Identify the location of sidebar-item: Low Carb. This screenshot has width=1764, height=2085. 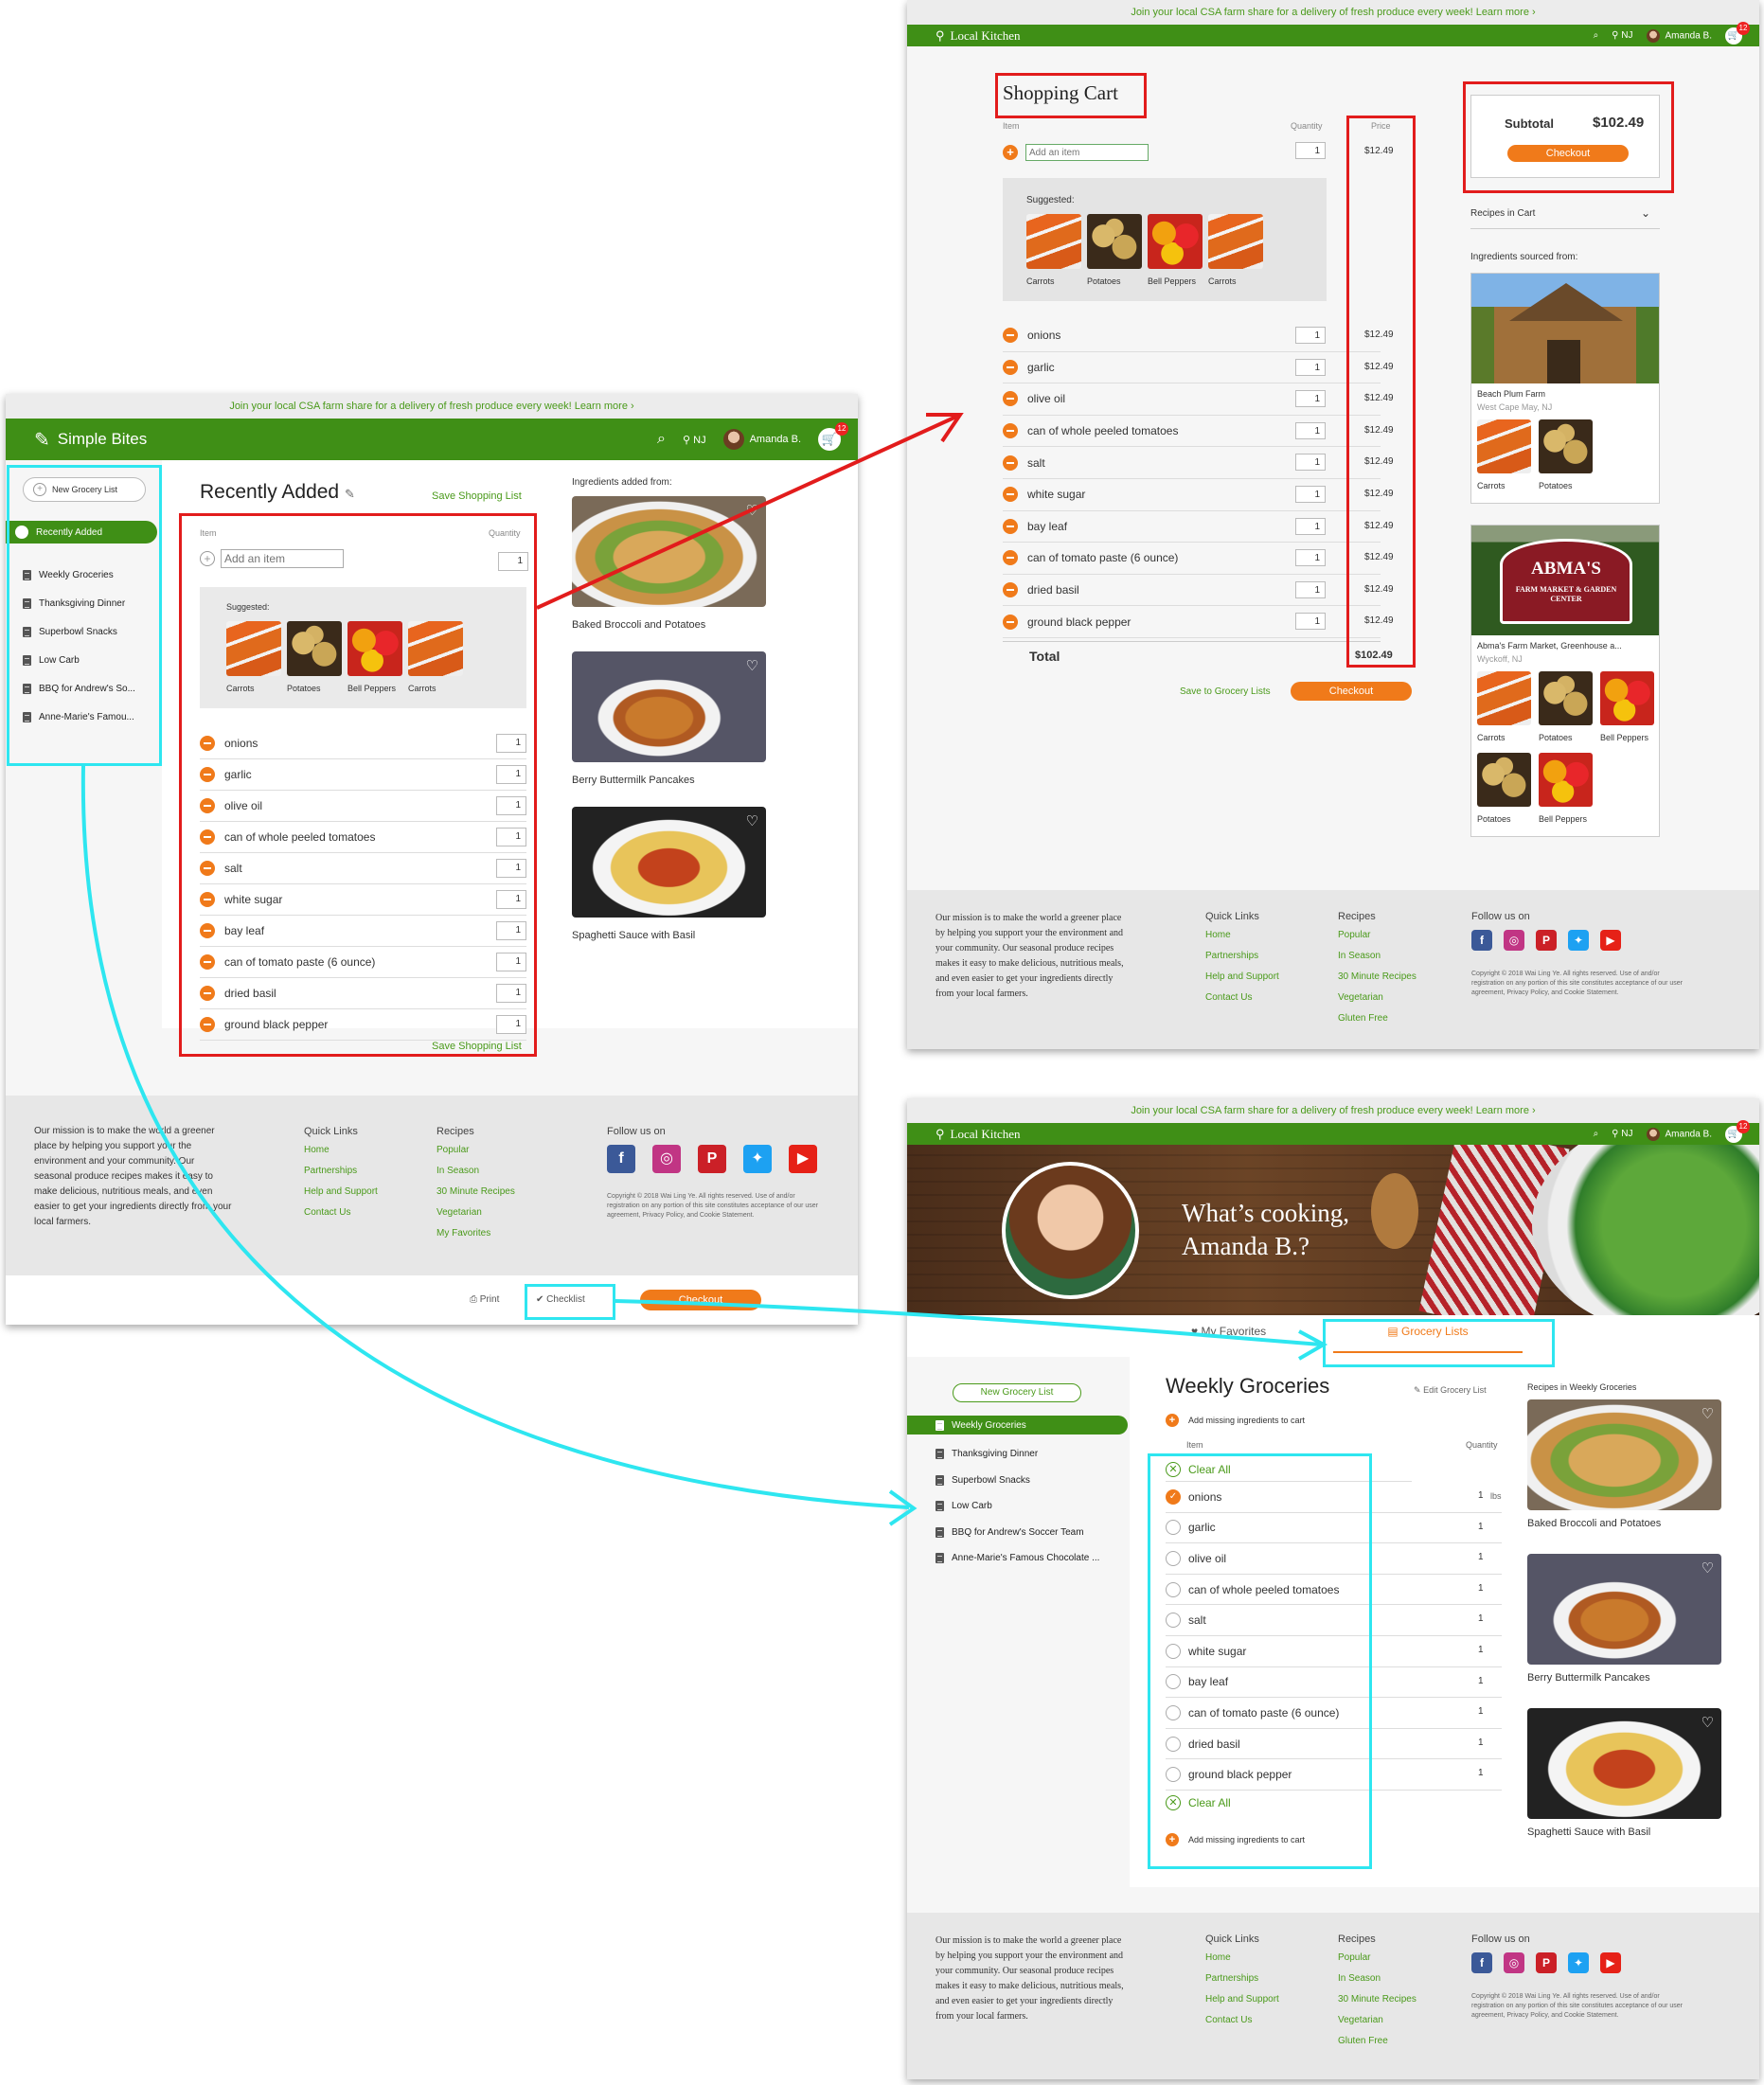
(1018, 1506).